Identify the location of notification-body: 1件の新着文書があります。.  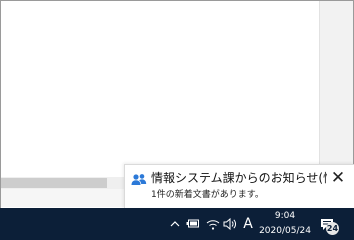
(207, 195).